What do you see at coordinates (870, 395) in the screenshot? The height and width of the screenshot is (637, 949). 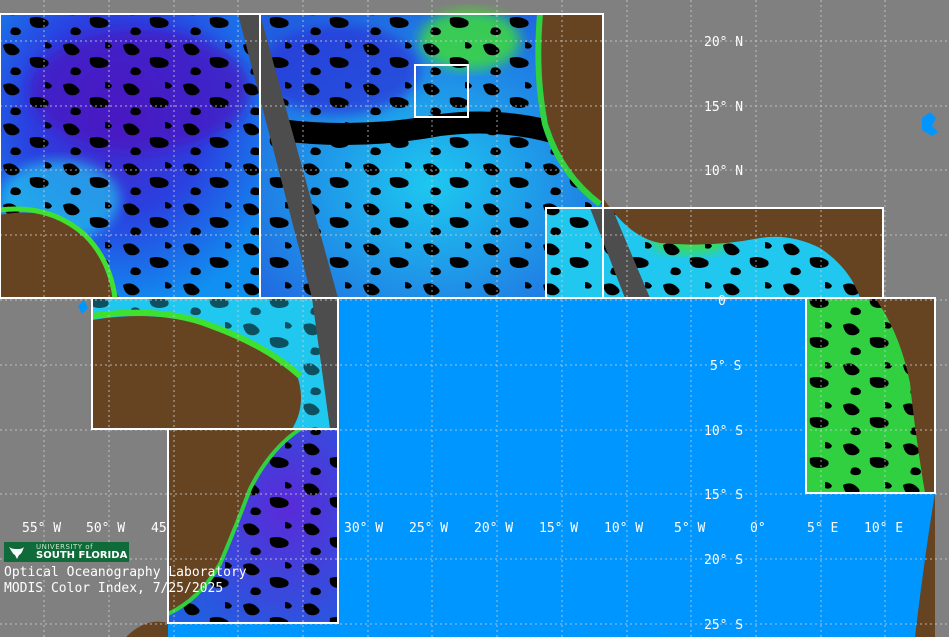 I see `panel-angola` at bounding box center [870, 395].